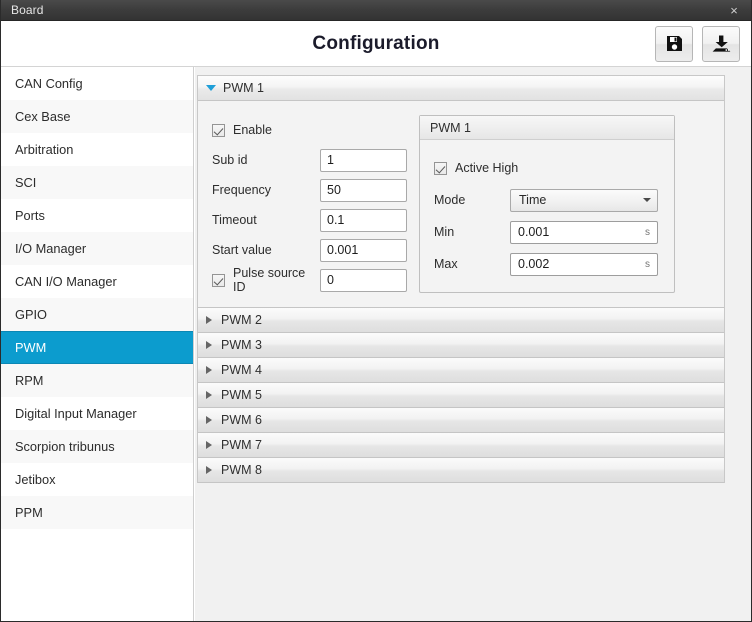 The image size is (752, 622). Describe the element at coordinates (97, 83) in the screenshot. I see `sidebar-item-can-config: CAN Config` at that location.